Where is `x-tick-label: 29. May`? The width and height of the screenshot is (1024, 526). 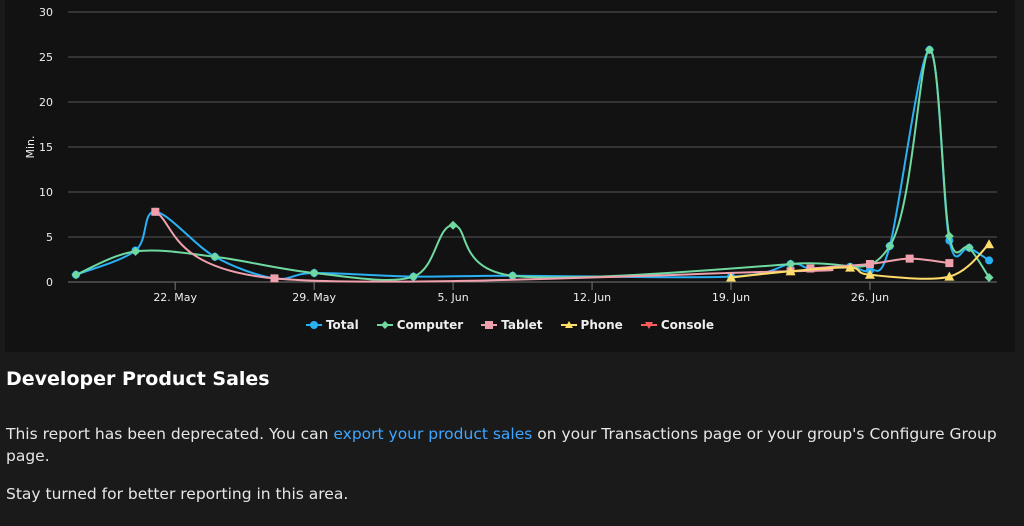
x-tick-label: 29. May is located at coordinates (314, 297).